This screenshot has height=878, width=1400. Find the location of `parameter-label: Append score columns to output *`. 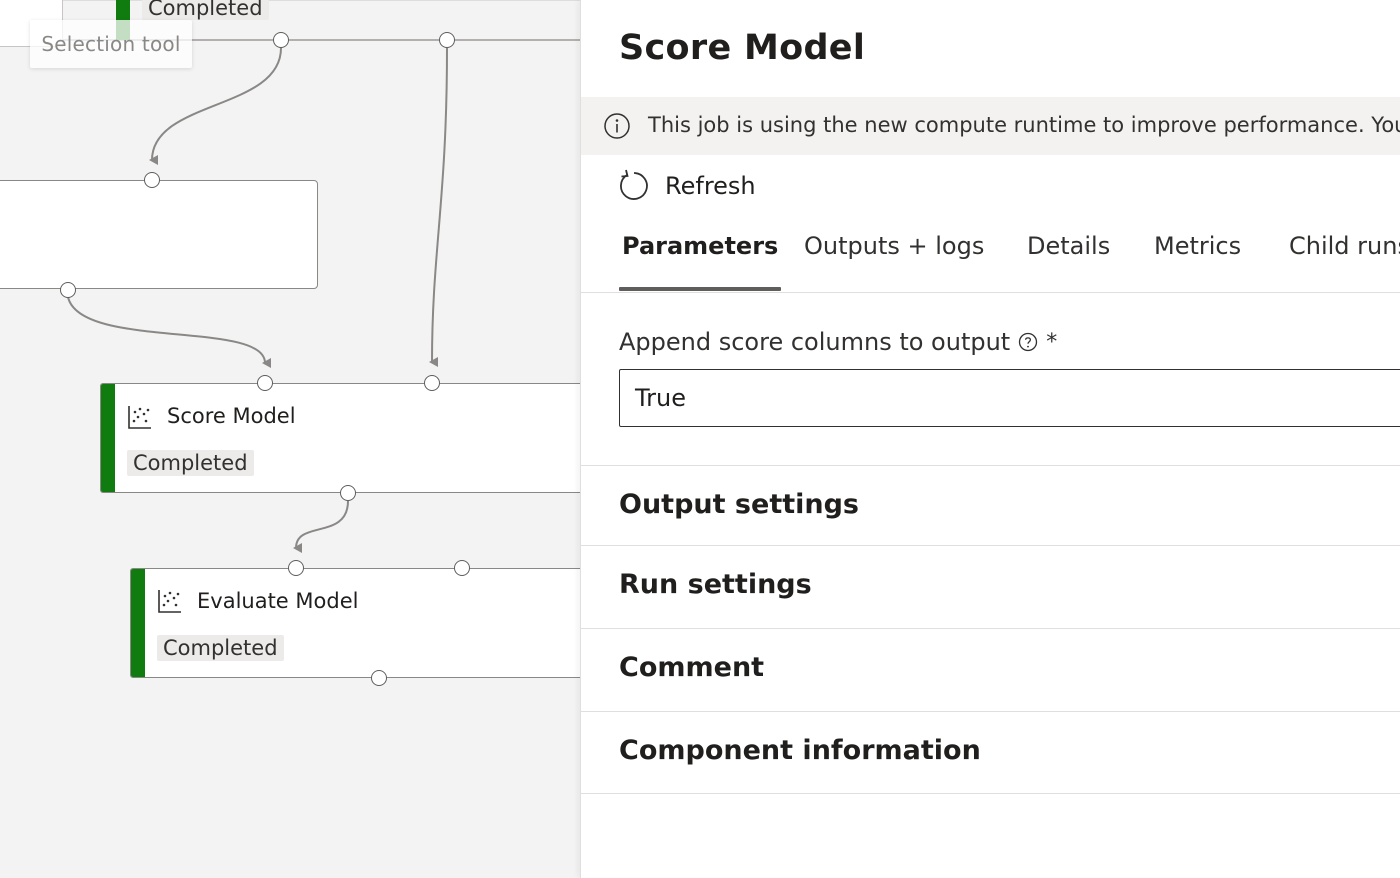

parameter-label: Append score columns to output * is located at coordinates (838, 342).